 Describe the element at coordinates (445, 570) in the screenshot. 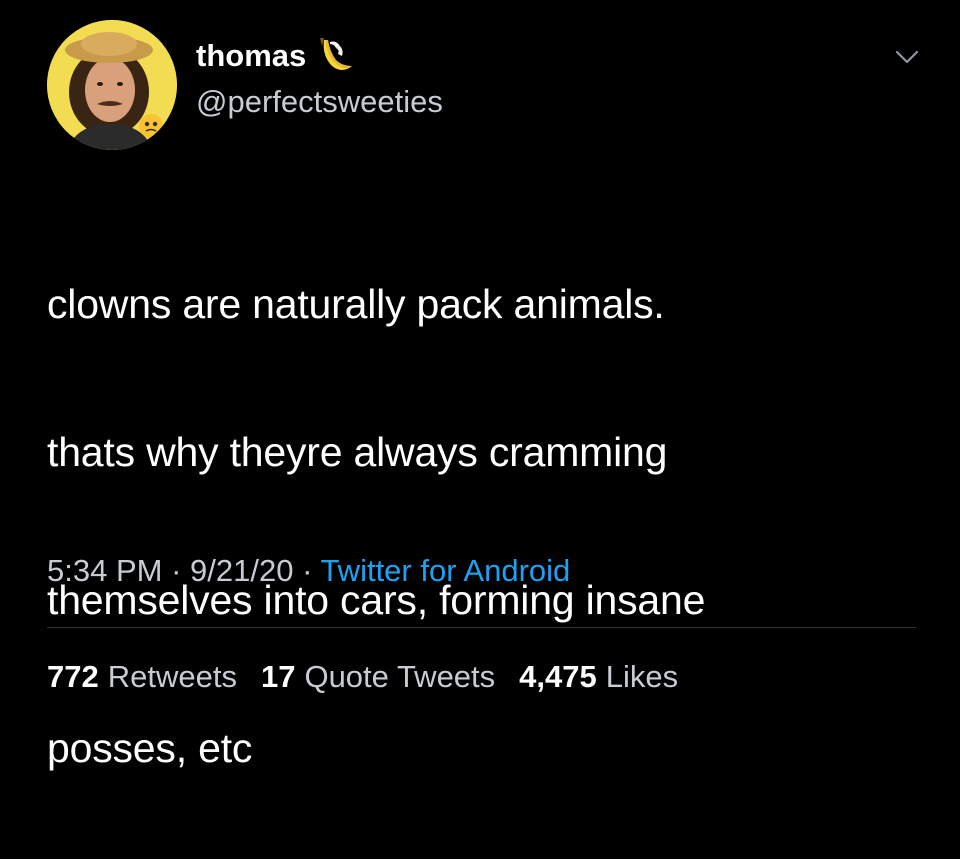

I see `tweet-source-link: Twitter for Android` at that location.